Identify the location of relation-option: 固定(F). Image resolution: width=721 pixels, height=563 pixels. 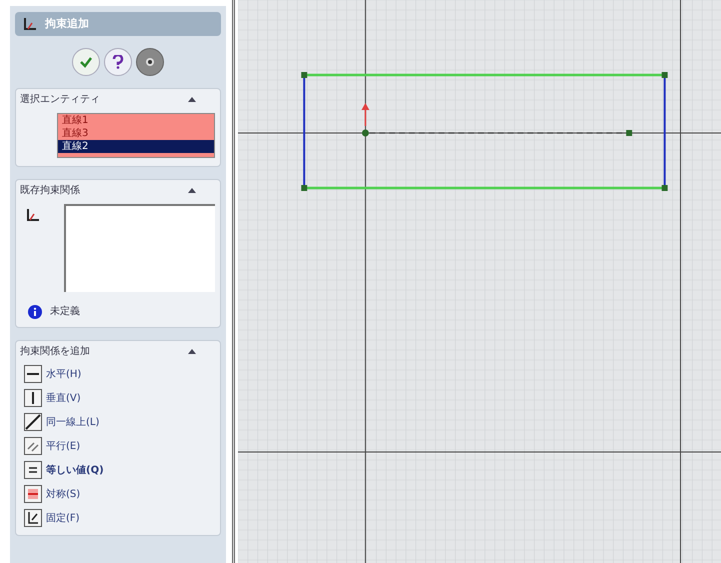
(63, 518).